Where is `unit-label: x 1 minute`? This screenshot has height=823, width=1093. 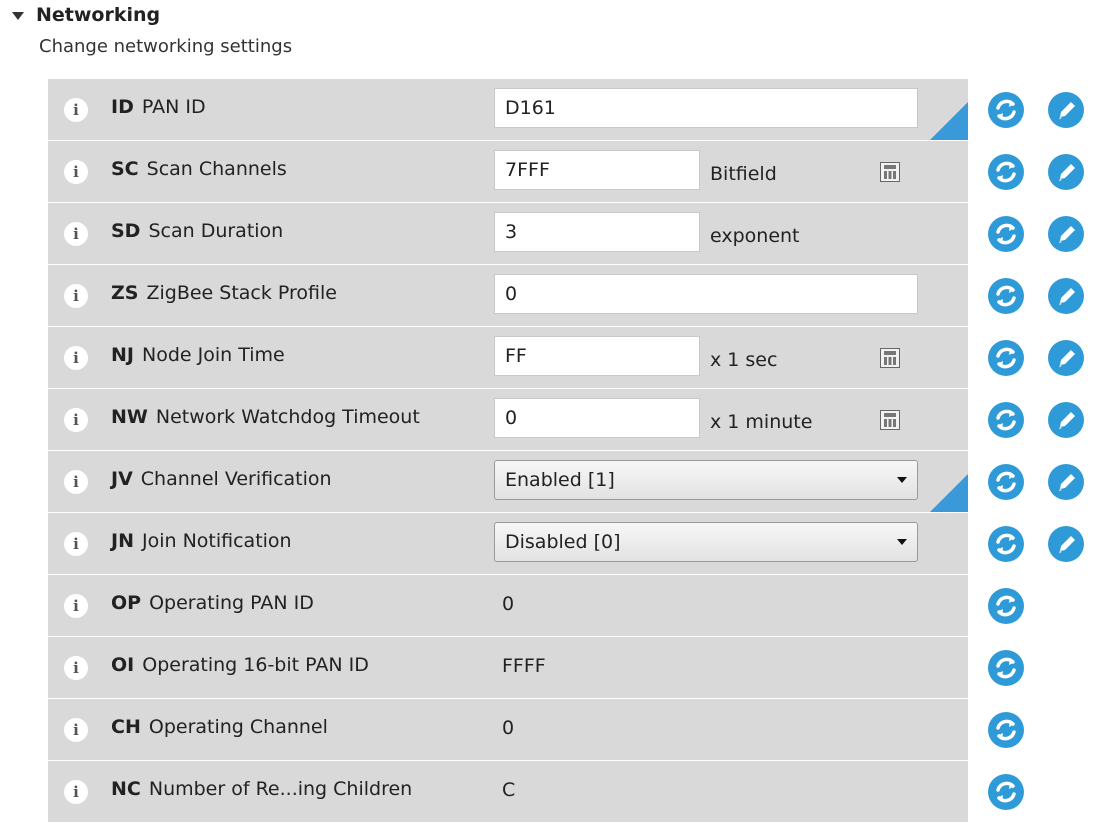
unit-label: x 1 minute is located at coordinates (761, 422).